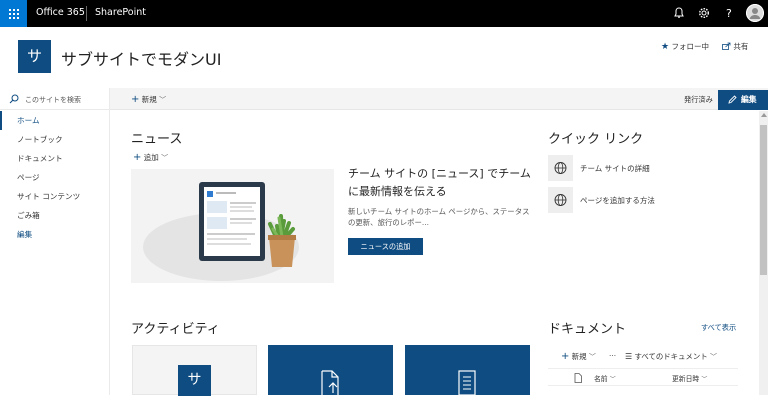 This screenshot has height=396, width=768. What do you see at coordinates (55, 234) in the screenshot?
I see `nav-edit-link: 編集` at bounding box center [55, 234].